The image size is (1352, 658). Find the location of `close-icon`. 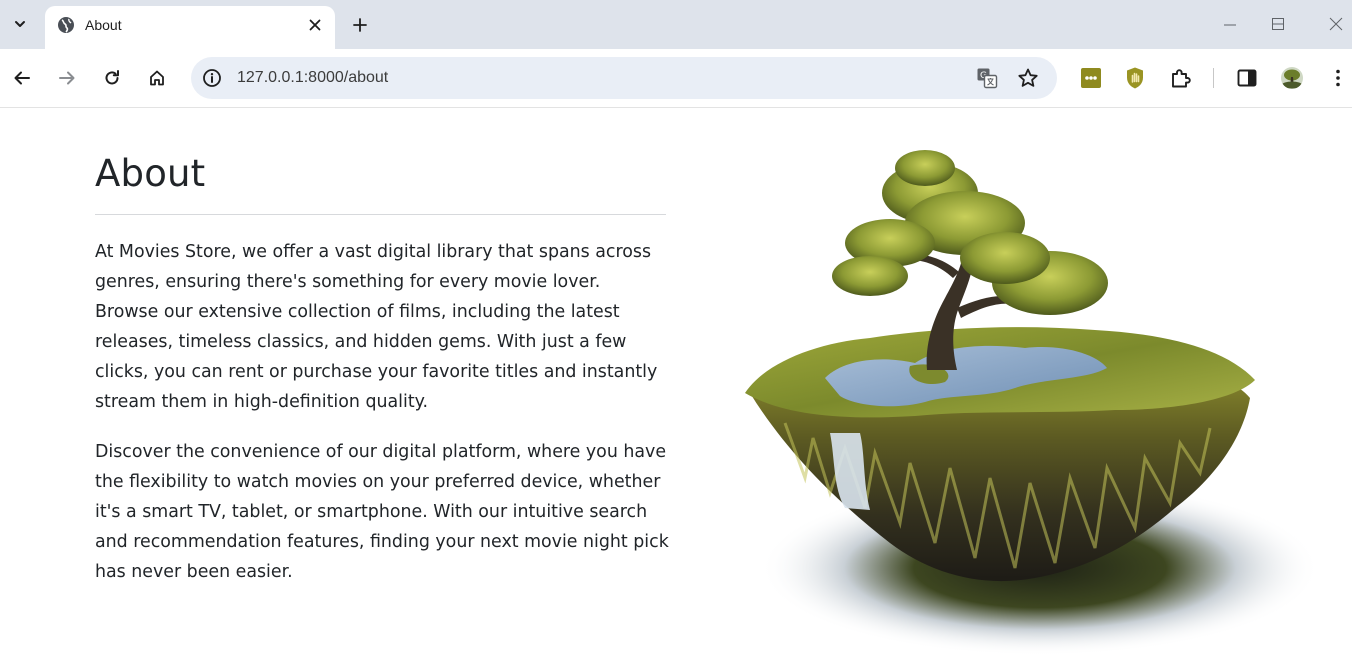

close-icon is located at coordinates (315, 25).